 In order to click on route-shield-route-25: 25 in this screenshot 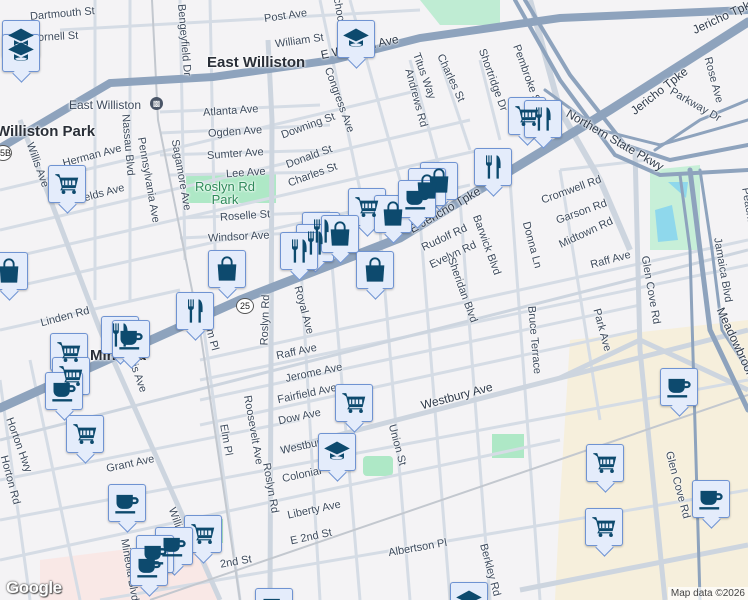, I will do `click(245, 306)`.